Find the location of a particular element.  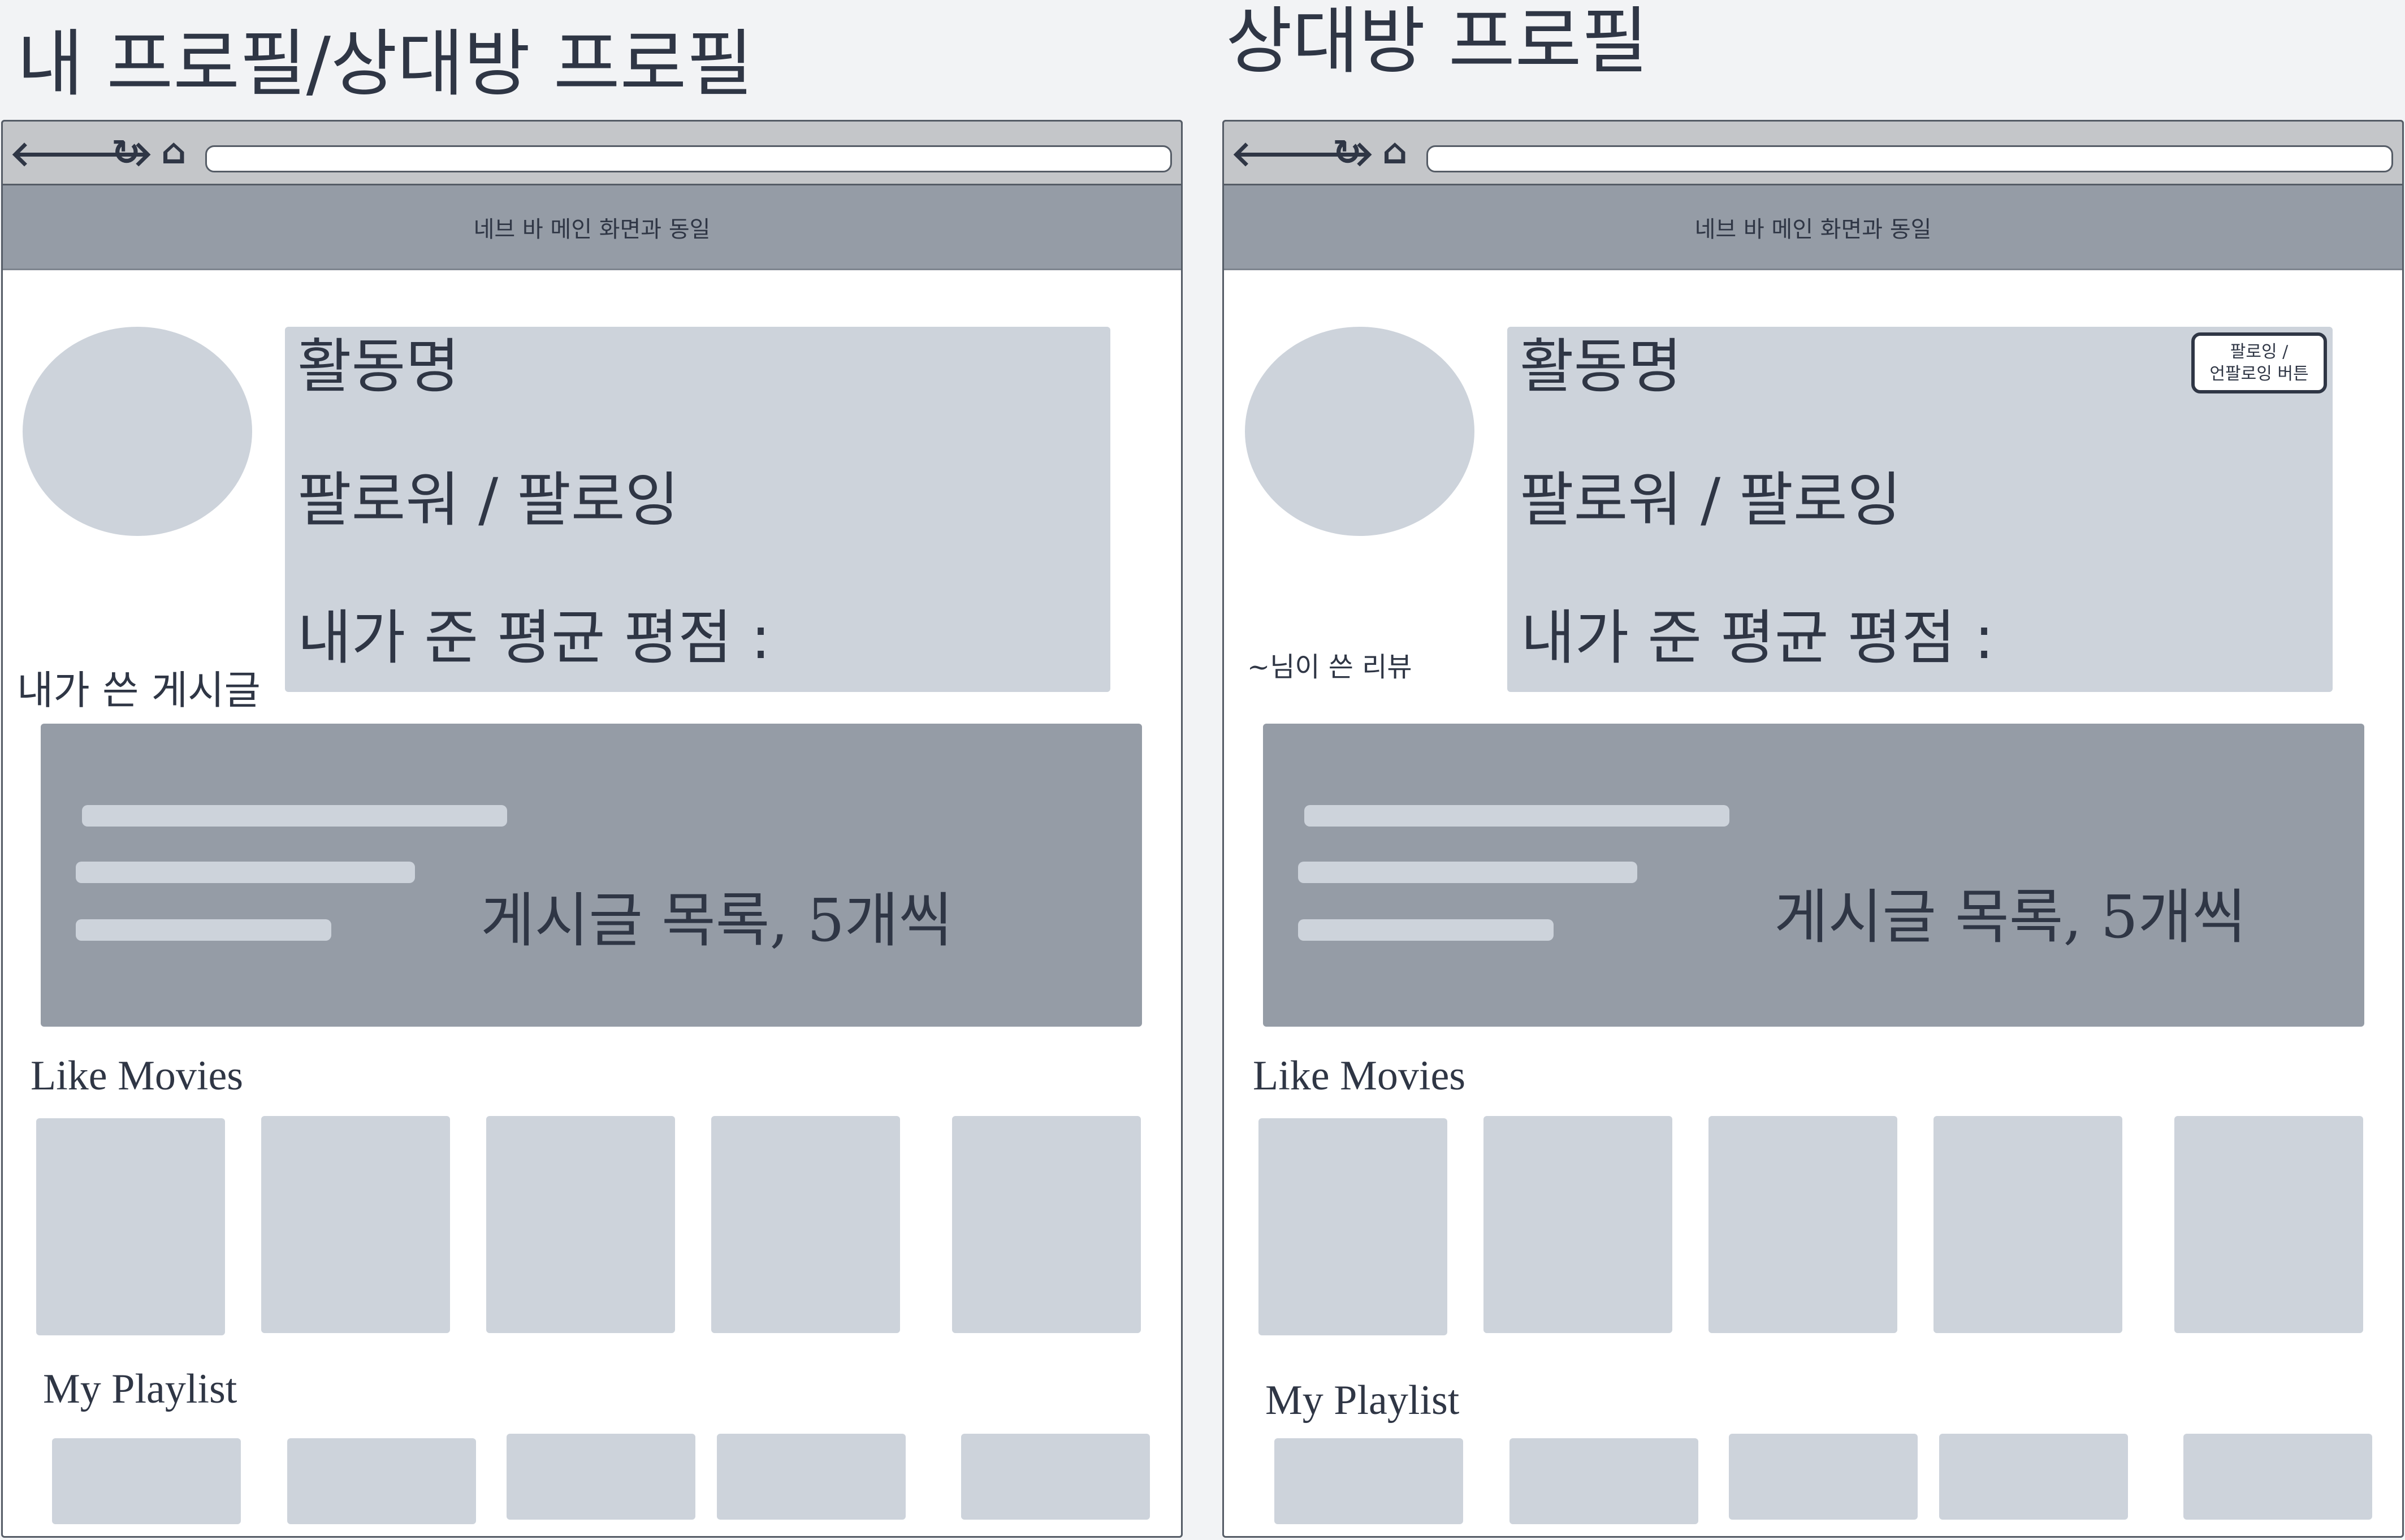

reviews-label: ~님이 쓴 리뷰 is located at coordinates (1329, 667).